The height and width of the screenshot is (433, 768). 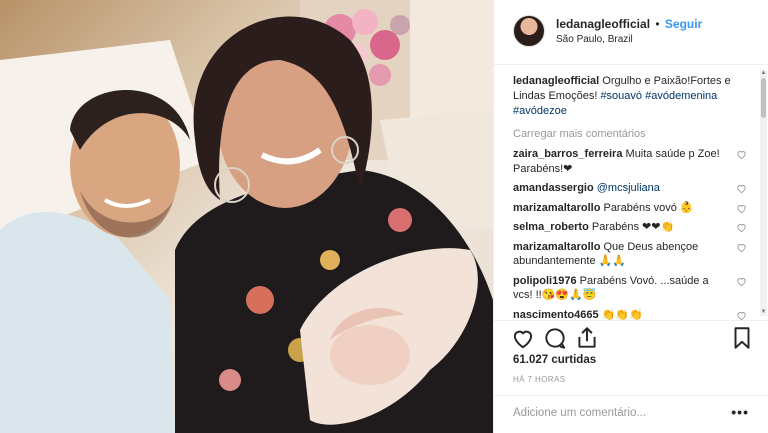 What do you see at coordinates (631, 359) in the screenshot?
I see `post-actions: 61.027 curtidas HÁ 7 HORAS` at bounding box center [631, 359].